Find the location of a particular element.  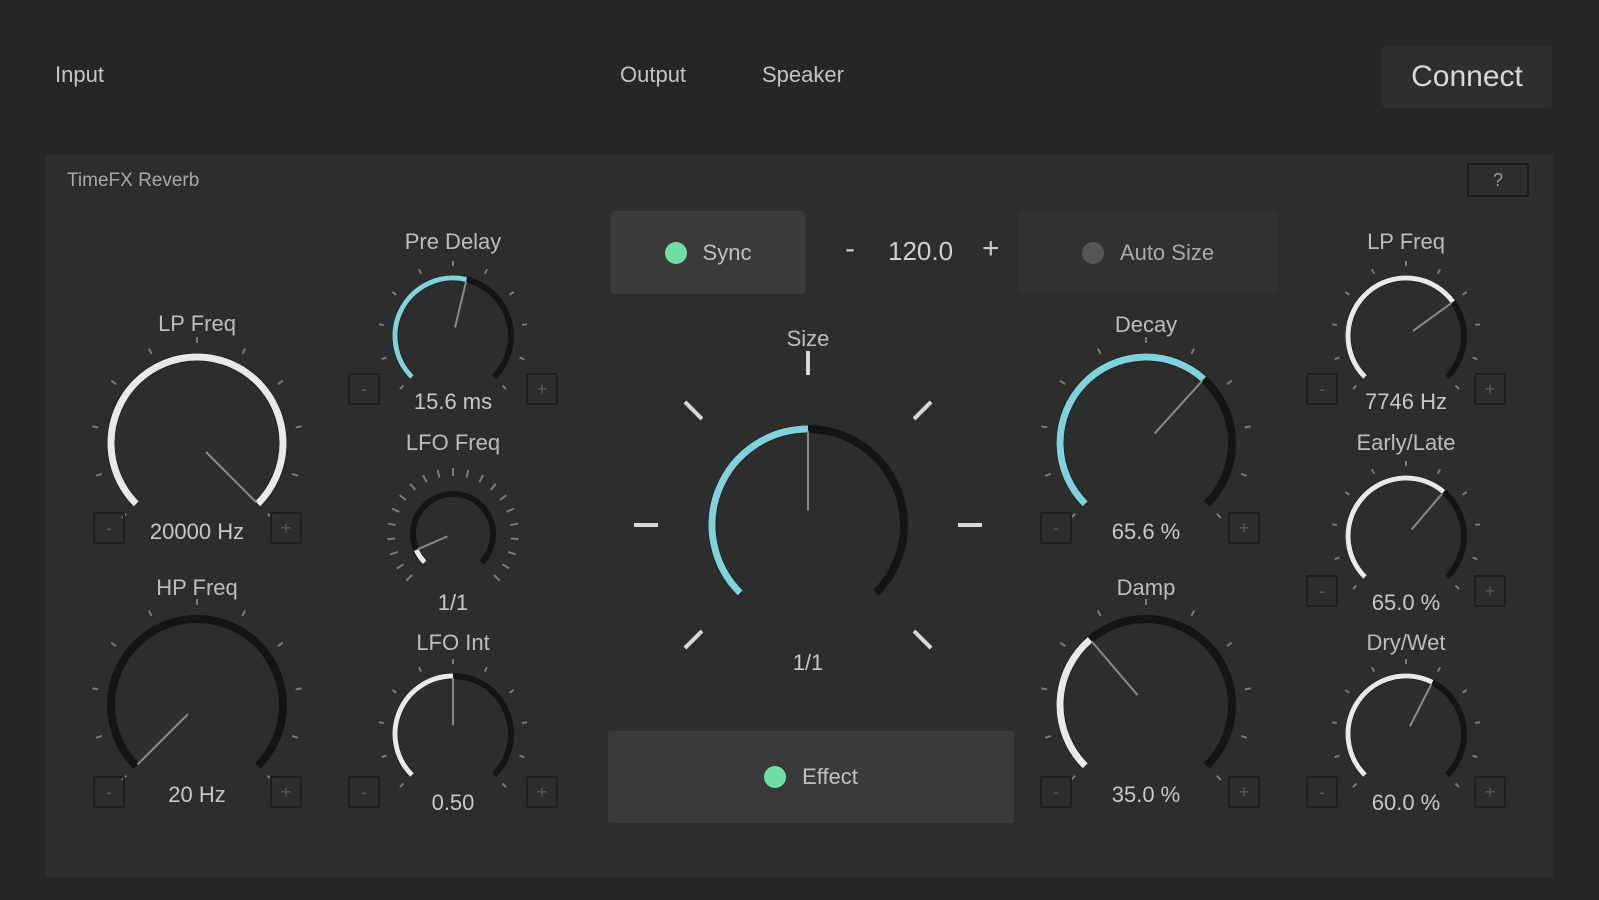

early-late-minus-button: - is located at coordinates (1322, 591).